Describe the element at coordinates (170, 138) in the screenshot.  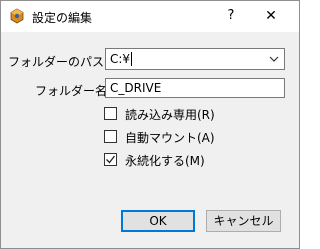
I see `auto-mount-label: 自動マウント(A)` at that location.